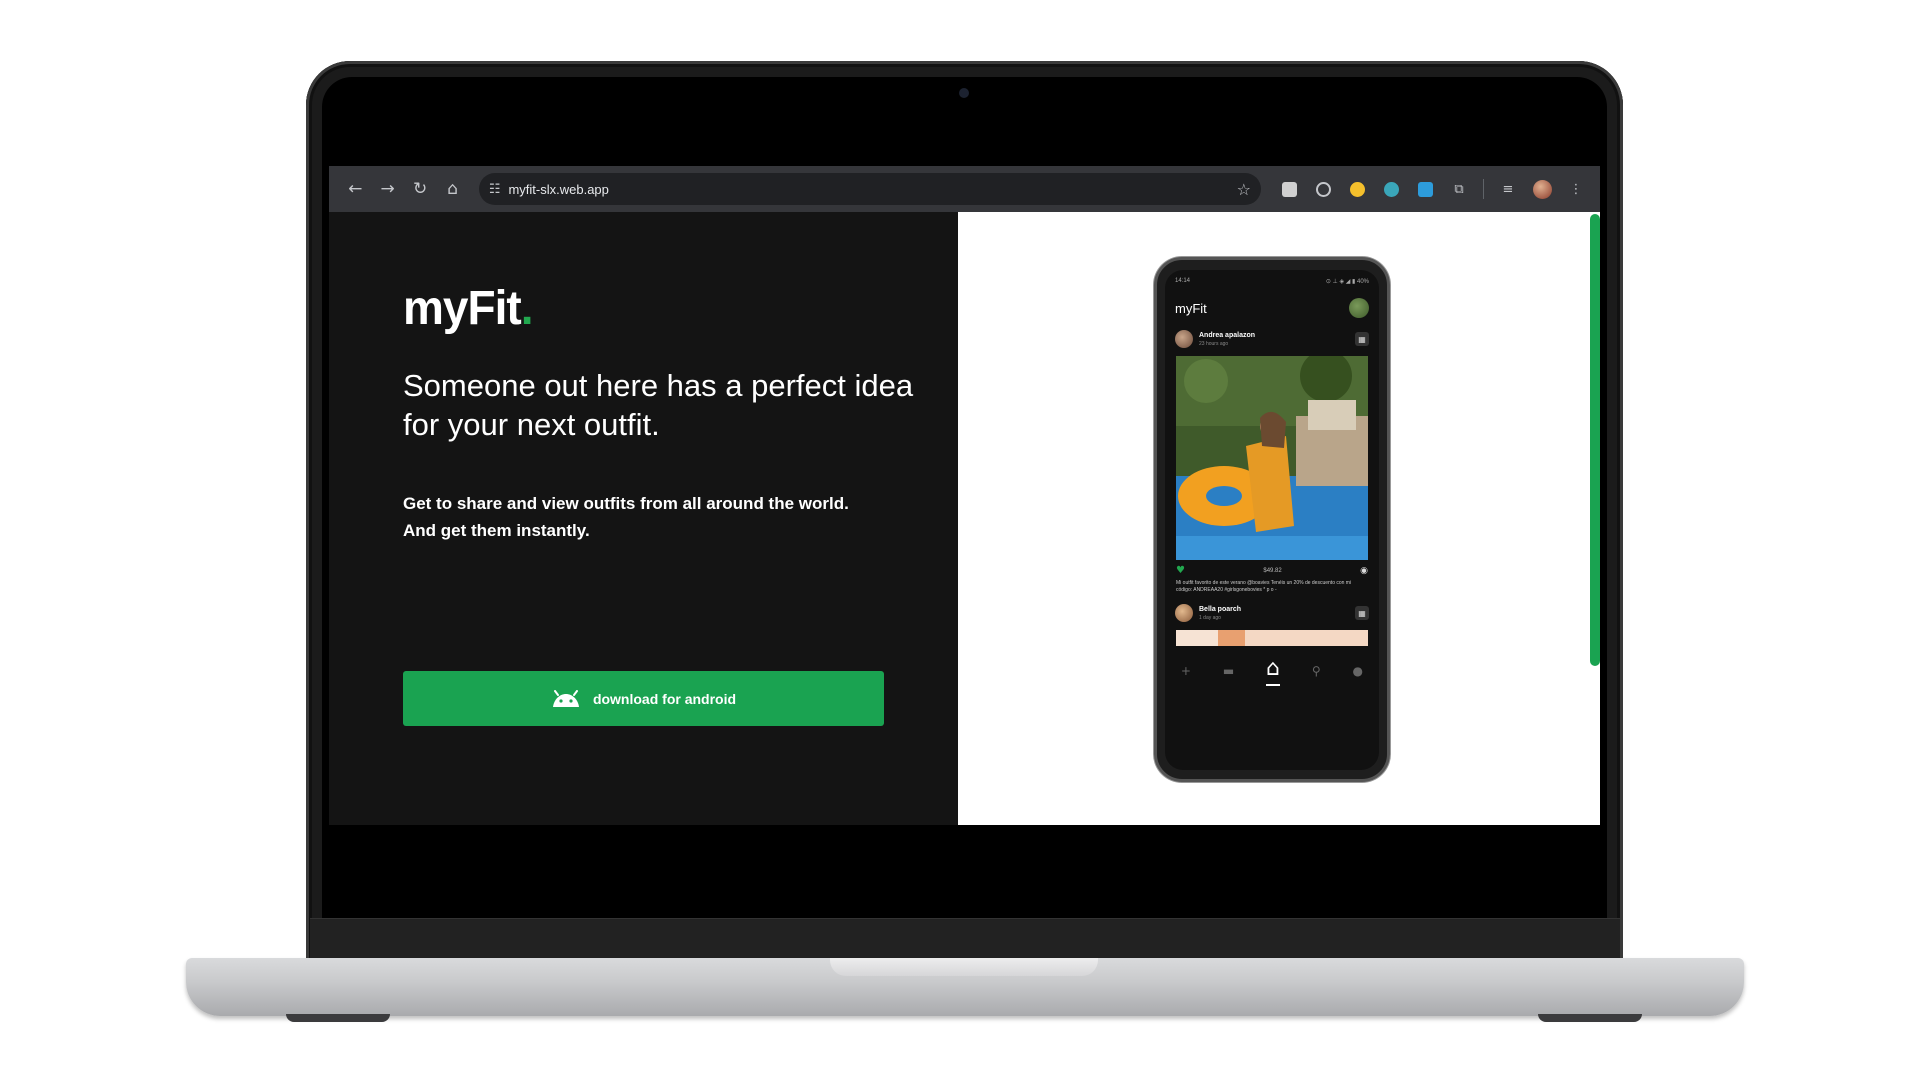 The image size is (1920, 1080). I want to click on phone-profile-avatar, so click(1359, 308).